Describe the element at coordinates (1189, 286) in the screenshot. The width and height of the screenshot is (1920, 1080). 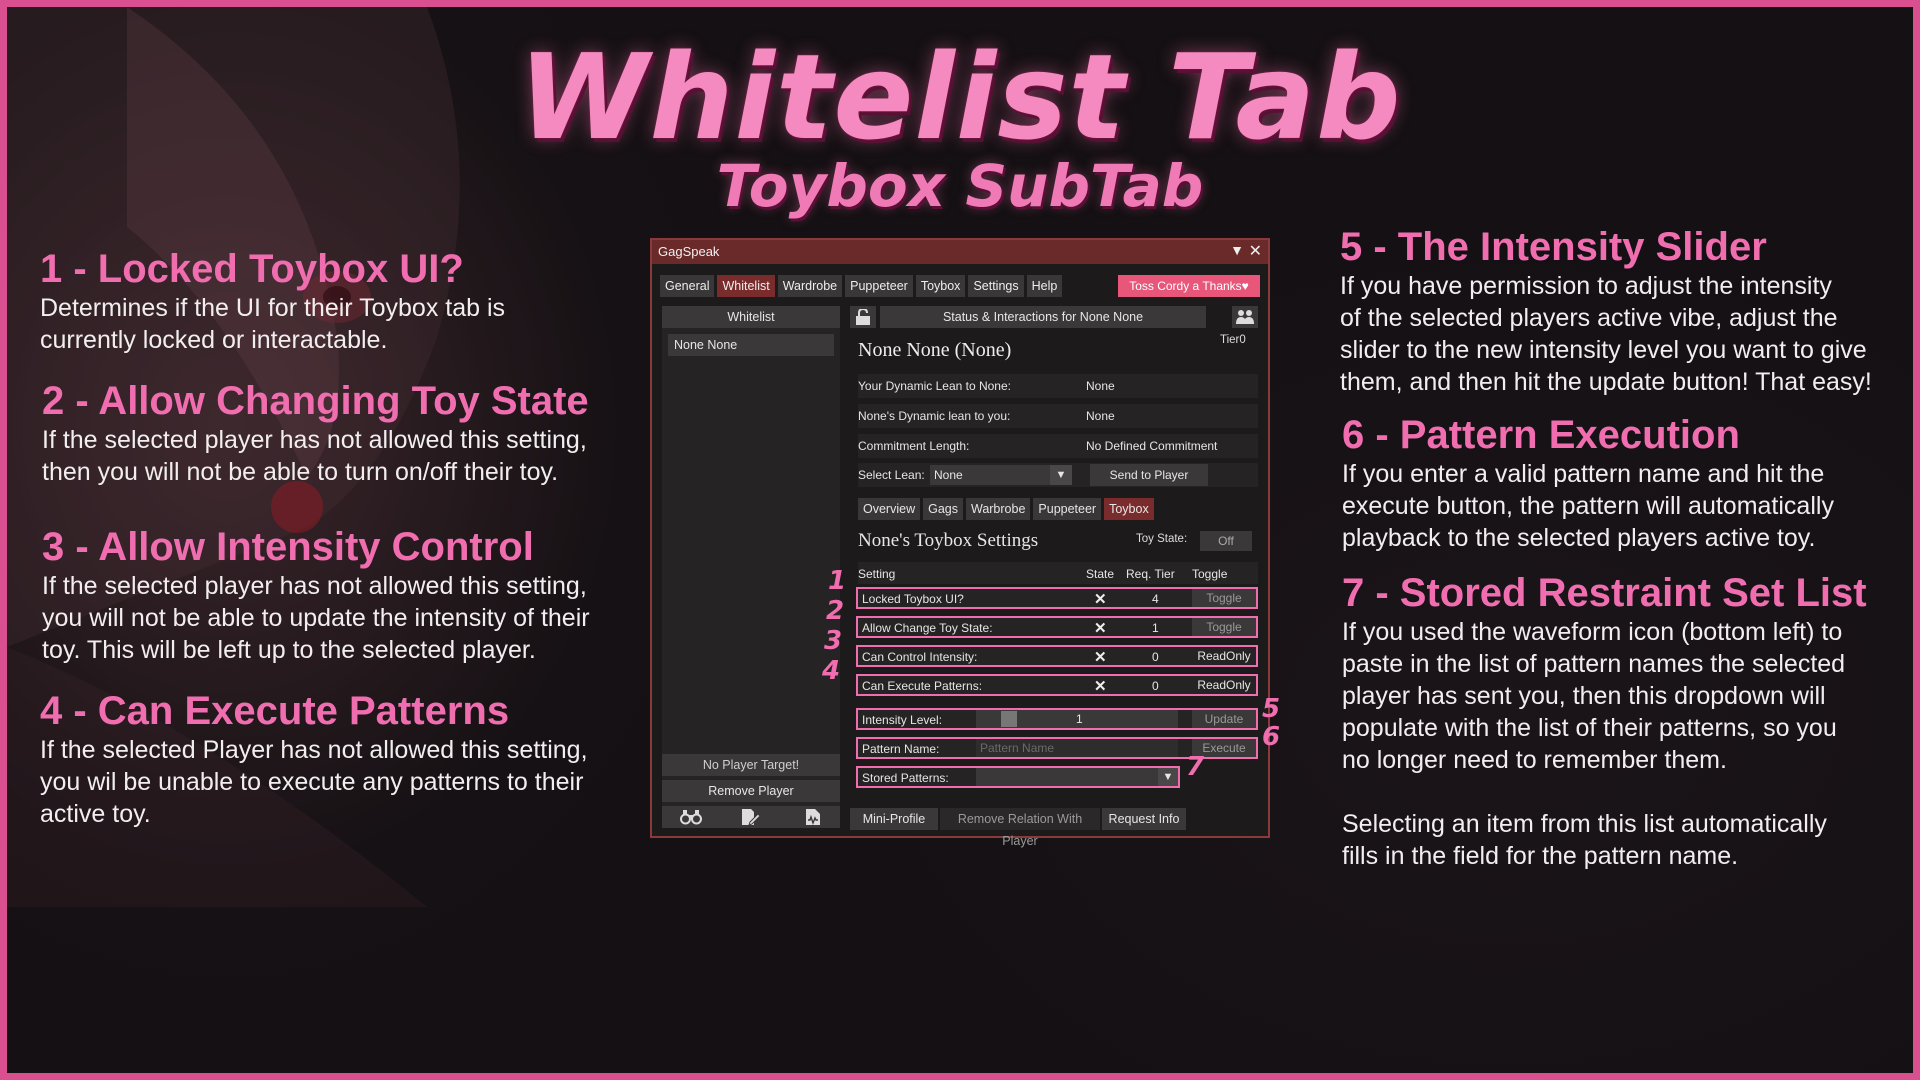
I see `thanks-button: Toss Cordy a Thanks♥` at that location.